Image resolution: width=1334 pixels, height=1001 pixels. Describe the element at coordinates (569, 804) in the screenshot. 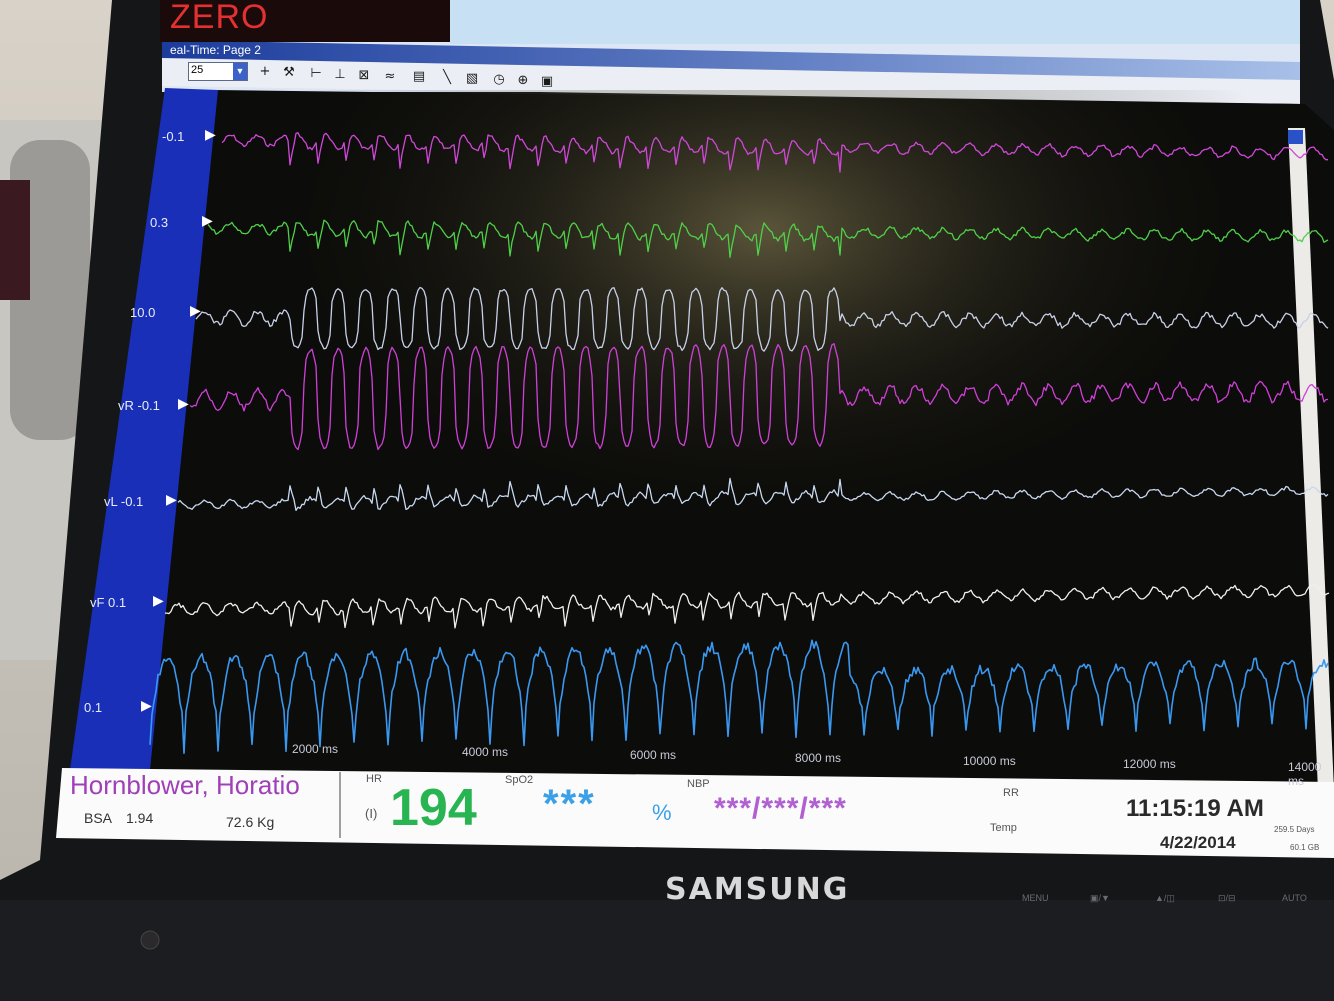

I see `spo2-value: ***` at that location.